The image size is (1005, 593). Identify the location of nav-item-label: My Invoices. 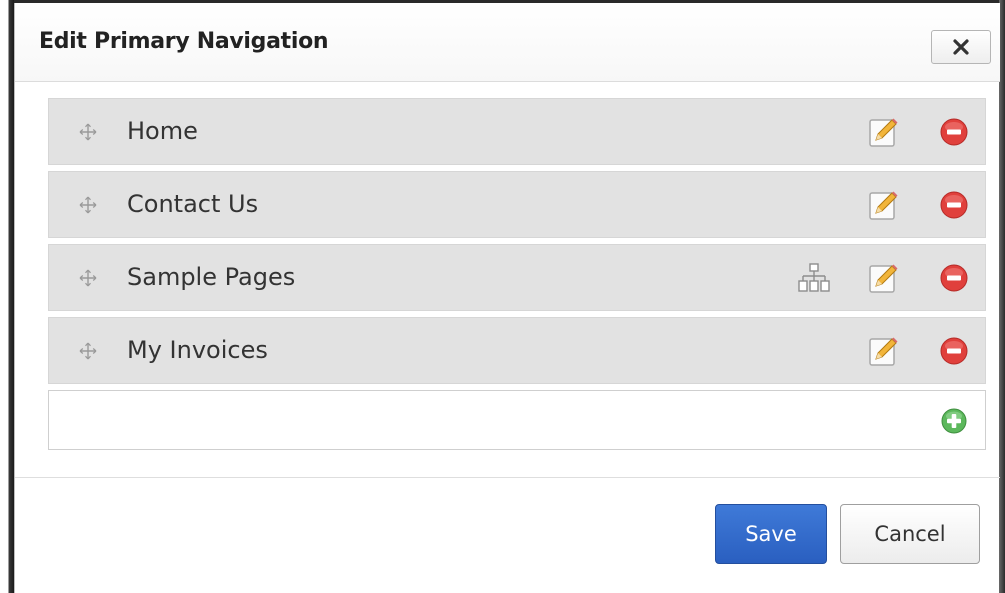
(197, 350).